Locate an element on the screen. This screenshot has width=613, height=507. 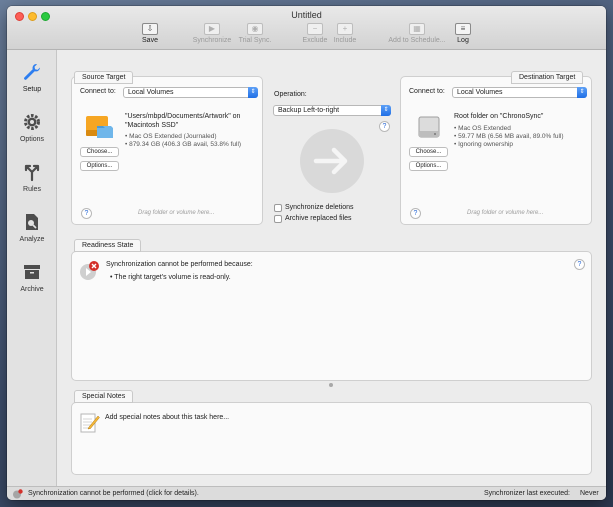
fork-arrows-icon is located at coordinates (32, 173).